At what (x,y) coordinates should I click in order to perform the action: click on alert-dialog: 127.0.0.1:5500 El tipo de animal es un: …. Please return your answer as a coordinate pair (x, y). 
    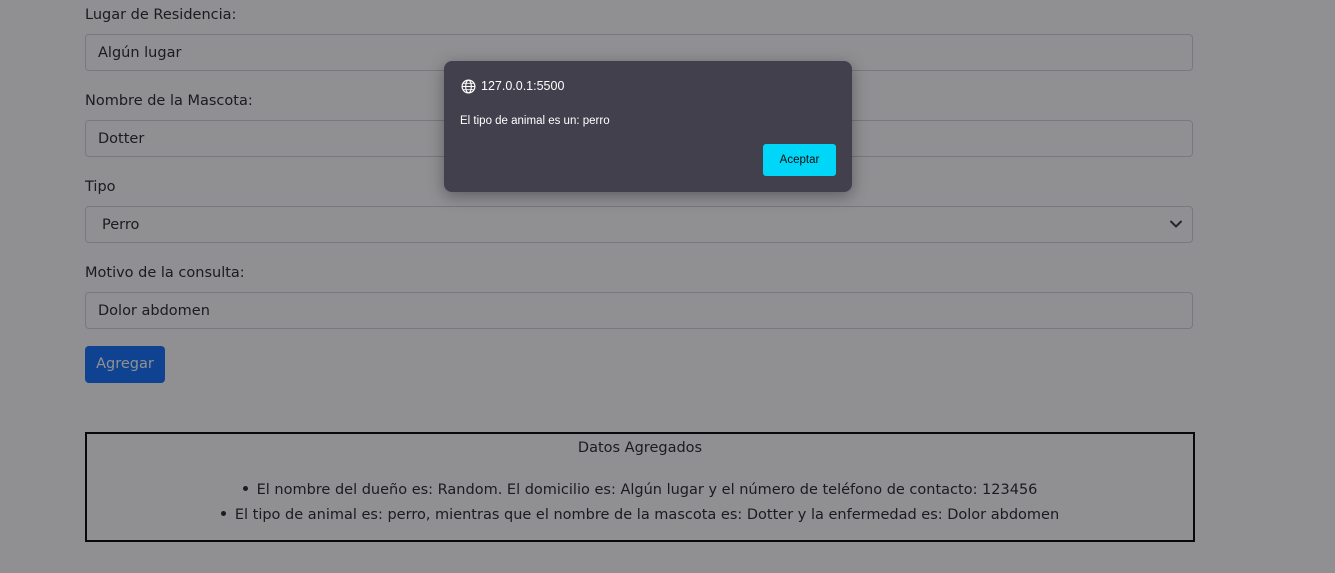
    Looking at the image, I should click on (648, 126).